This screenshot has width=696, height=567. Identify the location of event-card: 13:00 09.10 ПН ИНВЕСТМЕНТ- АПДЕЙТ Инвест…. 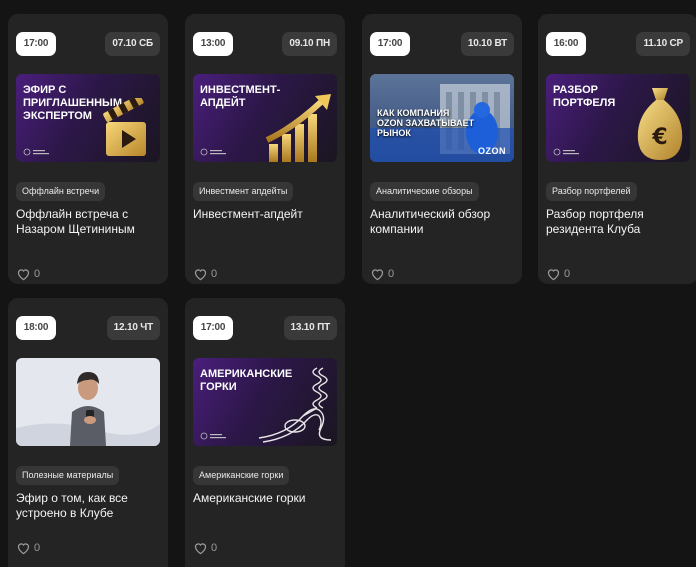
(265, 149).